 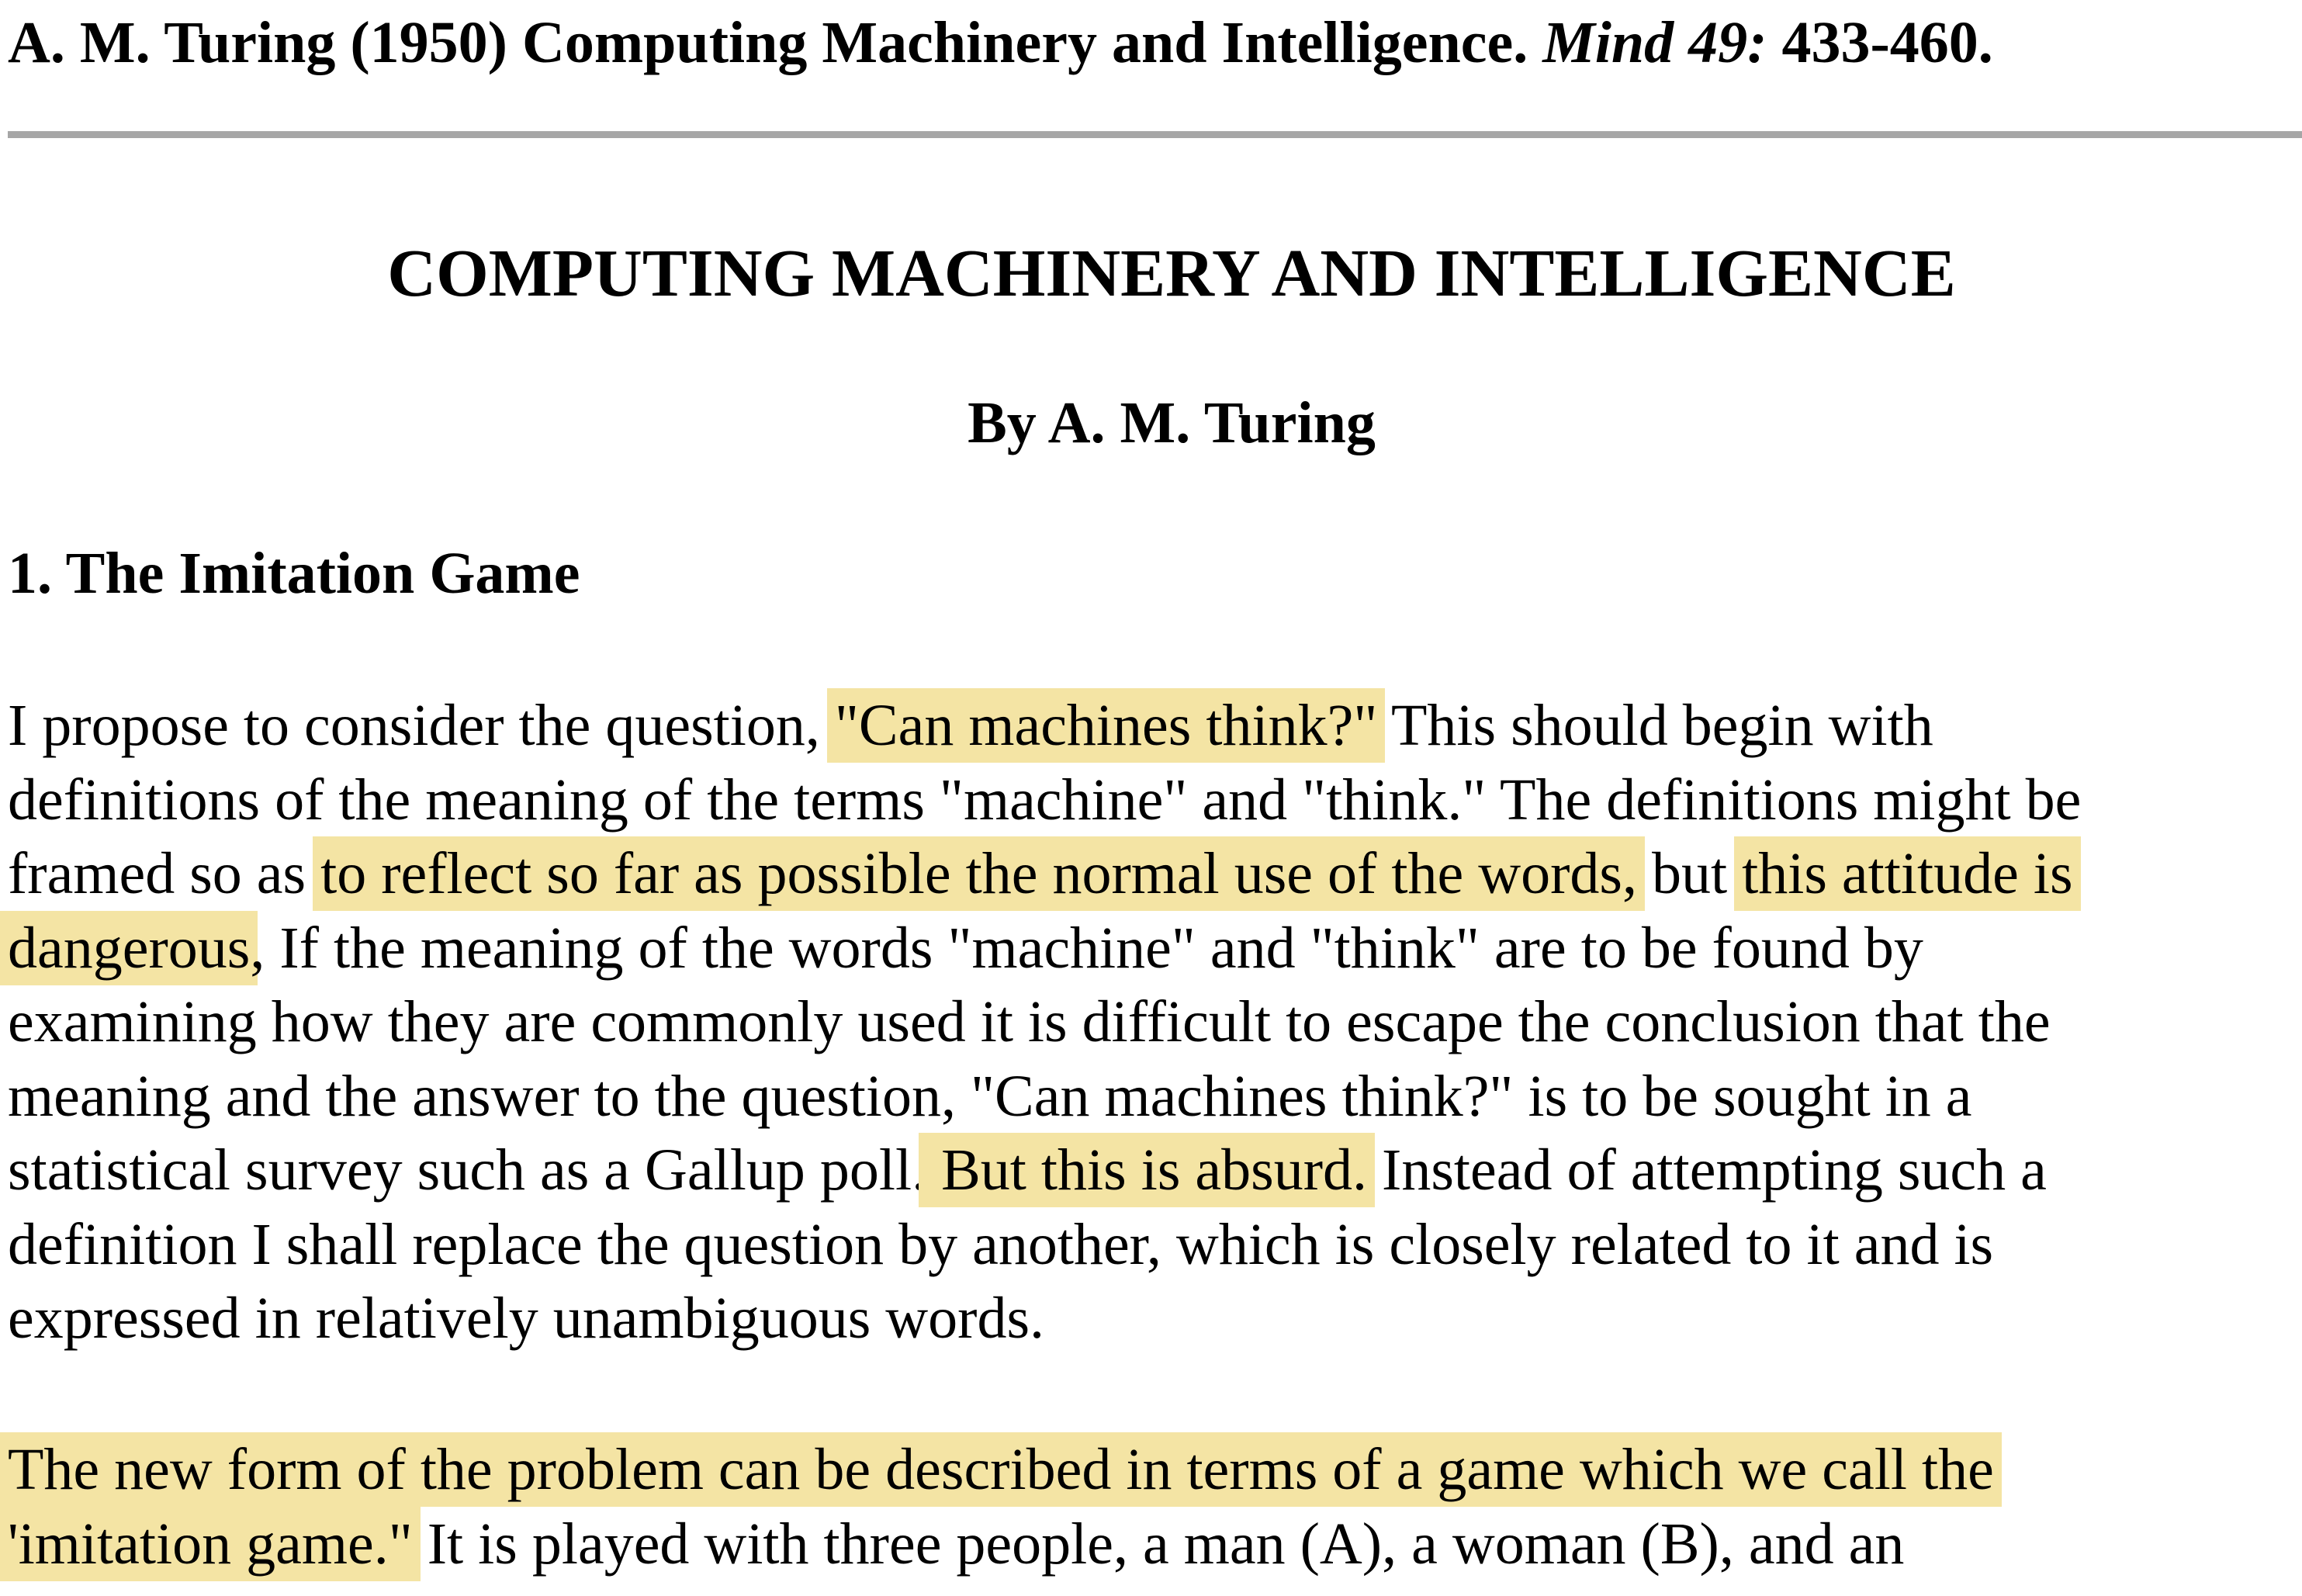 I want to click on text-segment: but, so click(x=1689, y=873).